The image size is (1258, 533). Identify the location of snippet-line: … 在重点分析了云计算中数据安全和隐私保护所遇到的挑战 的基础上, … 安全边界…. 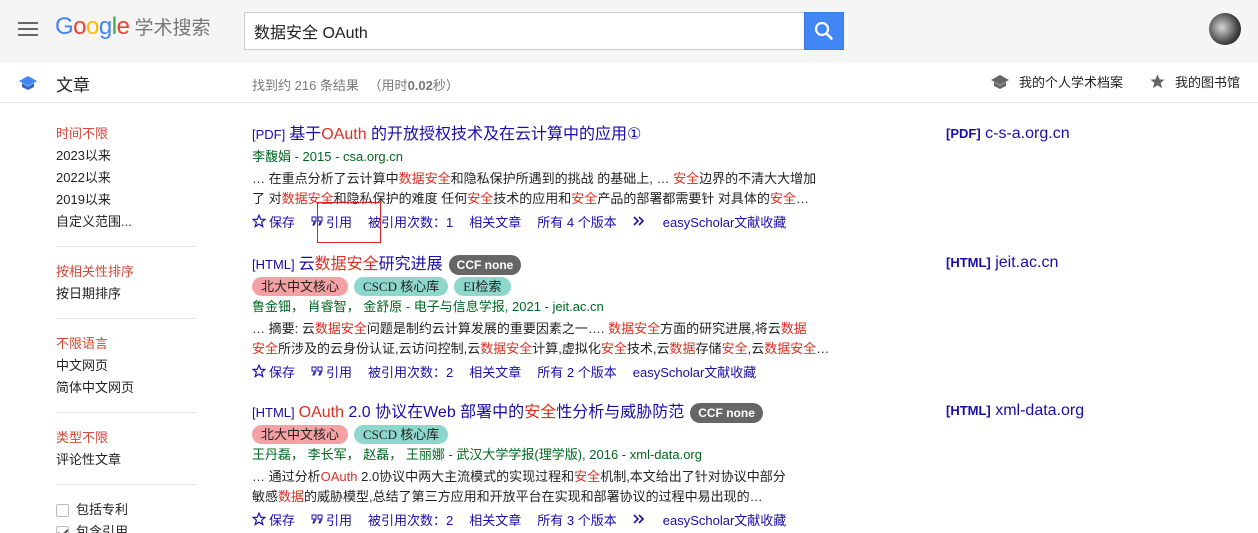
(534, 178).